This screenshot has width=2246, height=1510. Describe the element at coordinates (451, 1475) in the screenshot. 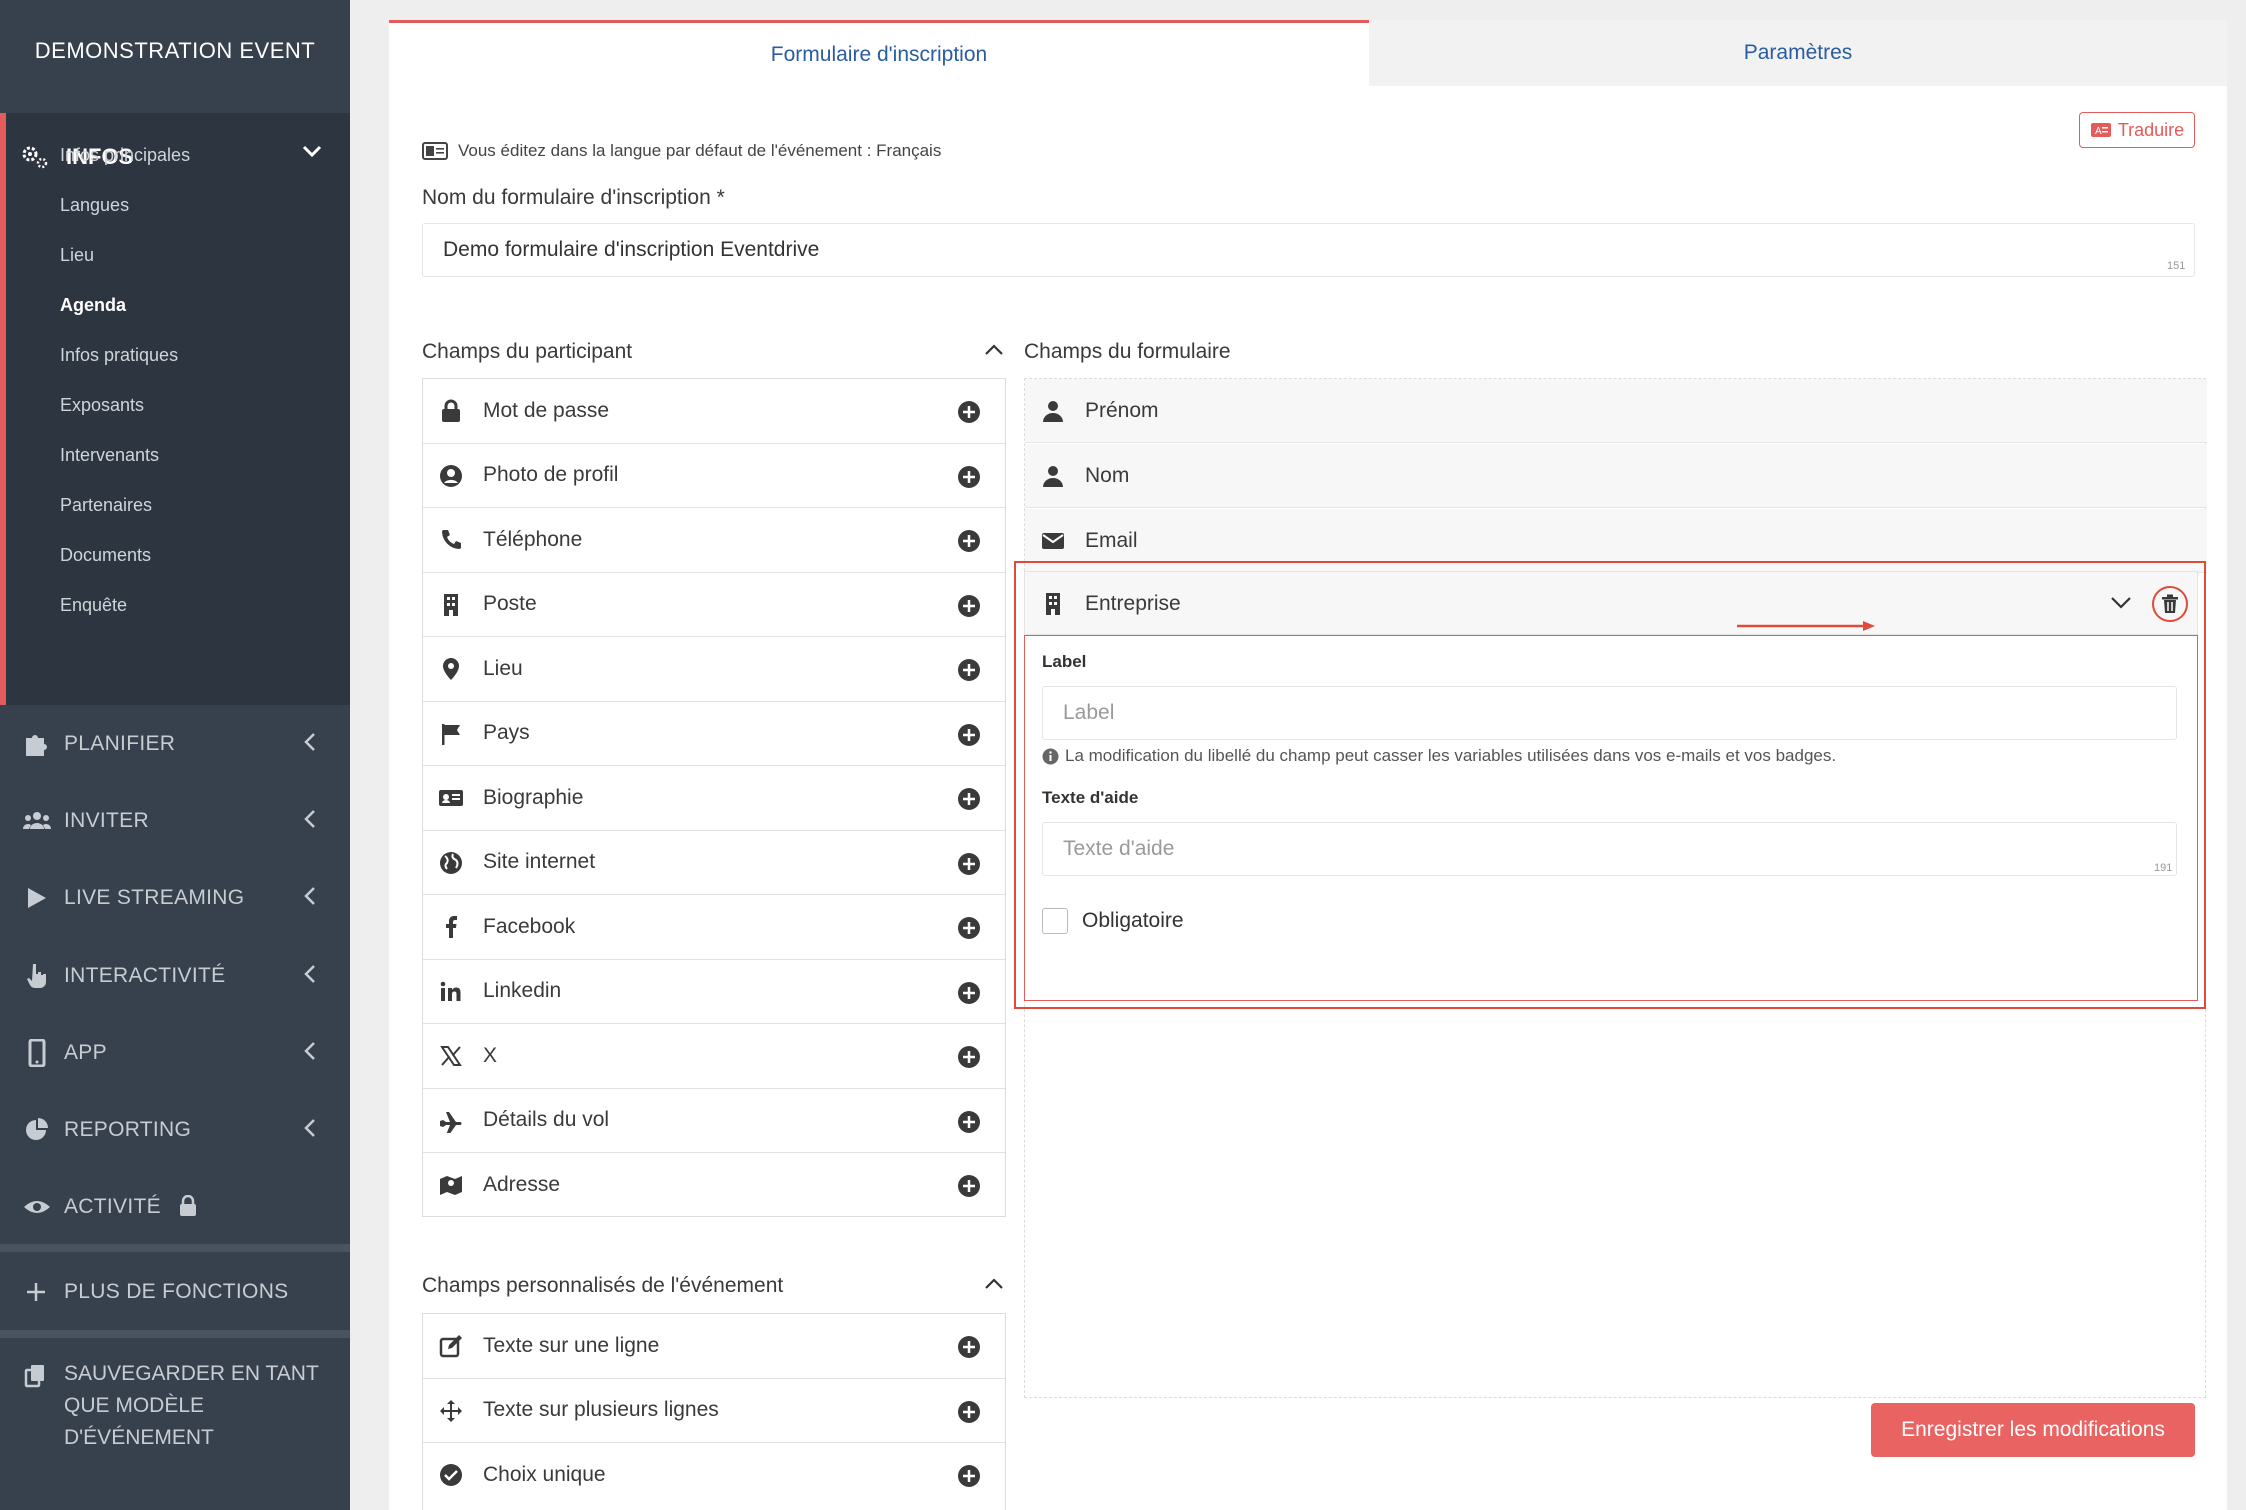

I see `check-circle-icon` at that location.